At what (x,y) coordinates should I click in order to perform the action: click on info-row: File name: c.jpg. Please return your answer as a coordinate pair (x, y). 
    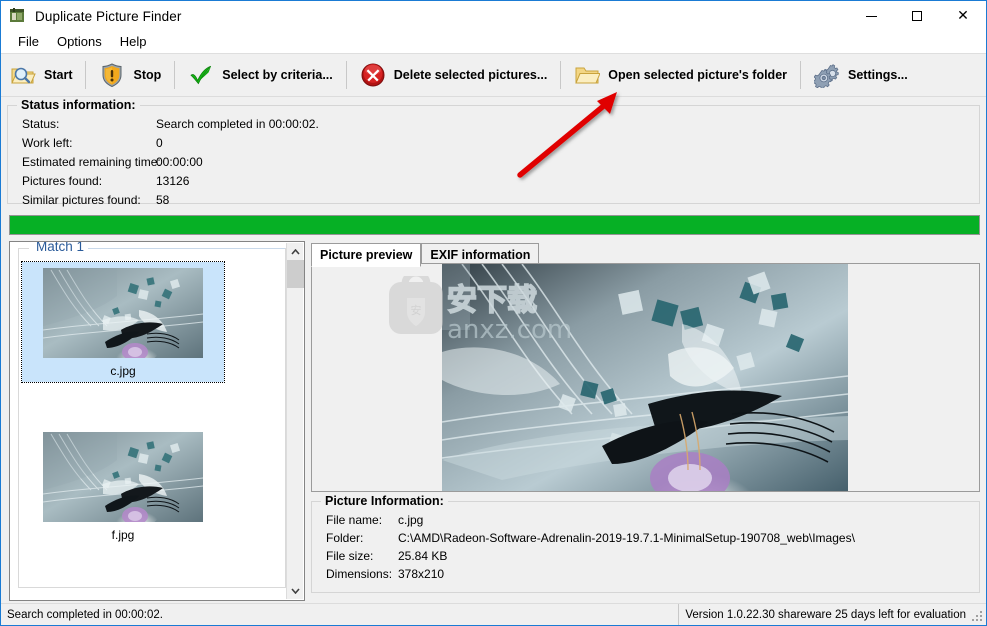
    Looking at the image, I should click on (590, 520).